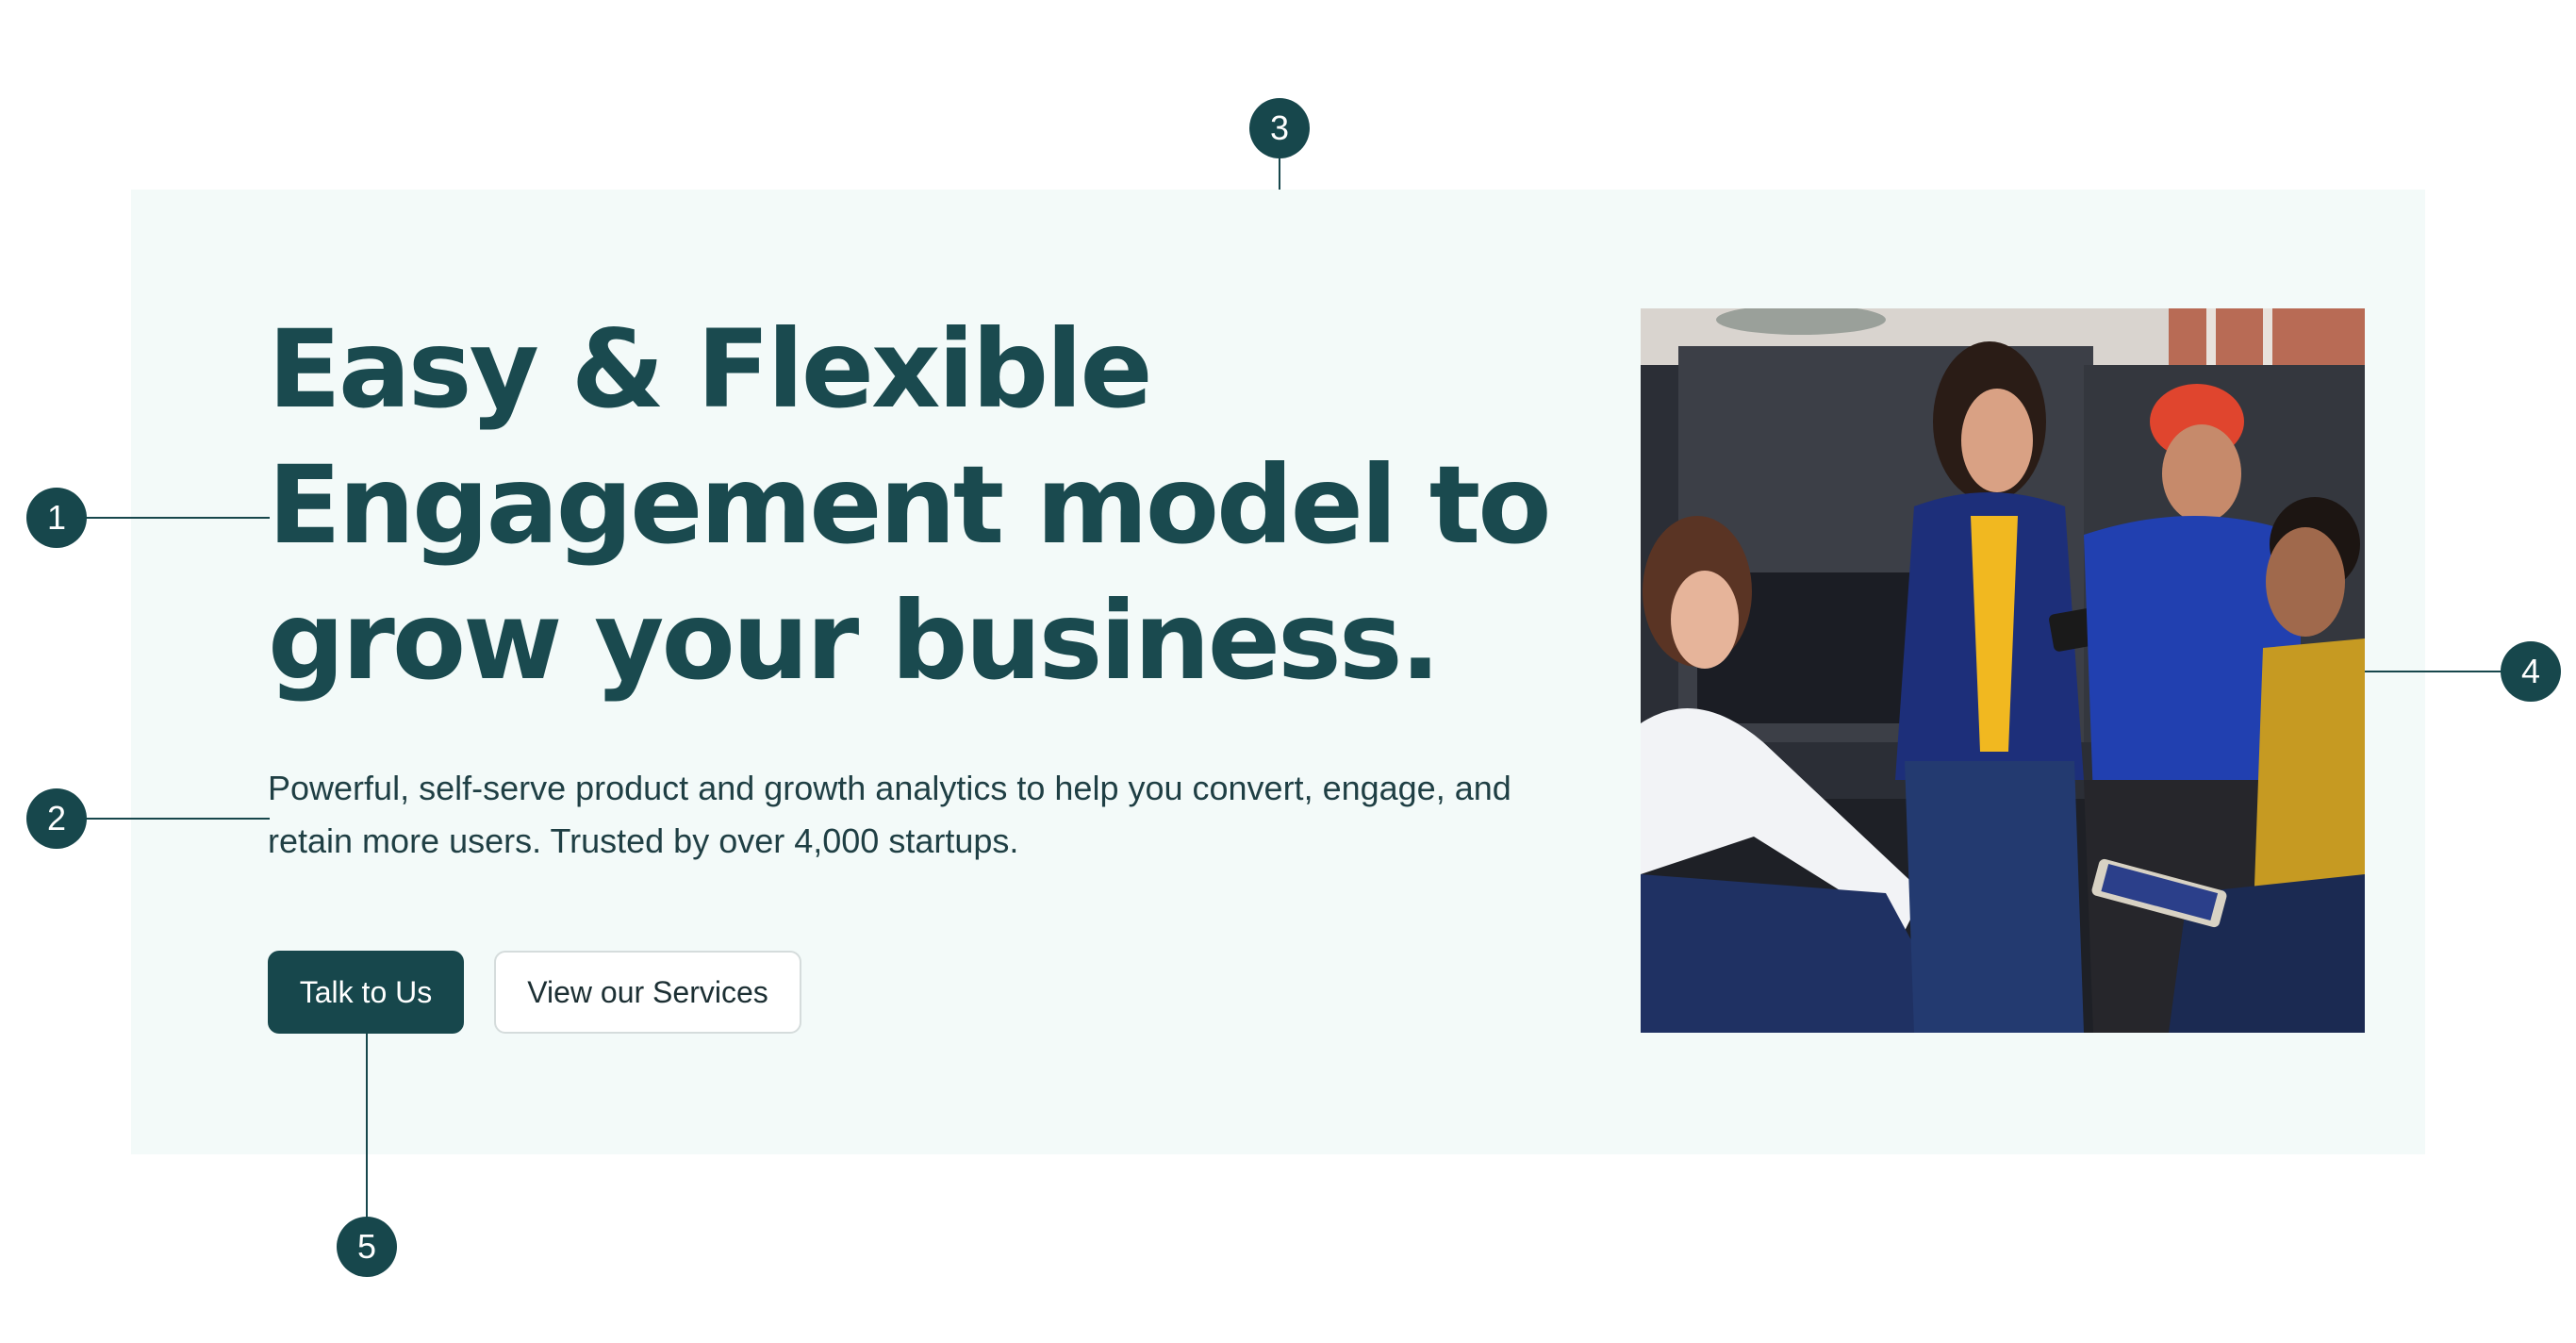 The image size is (2576, 1343). I want to click on headline-line-2: Engagement model to, so click(910, 505).